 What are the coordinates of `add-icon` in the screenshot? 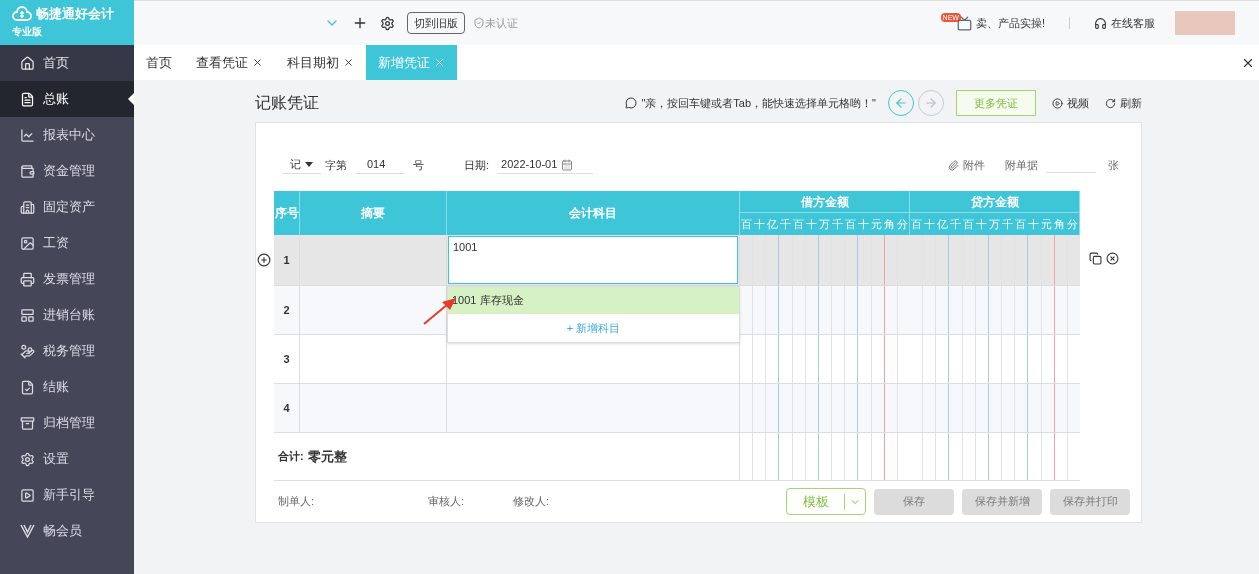 It's located at (360, 23).